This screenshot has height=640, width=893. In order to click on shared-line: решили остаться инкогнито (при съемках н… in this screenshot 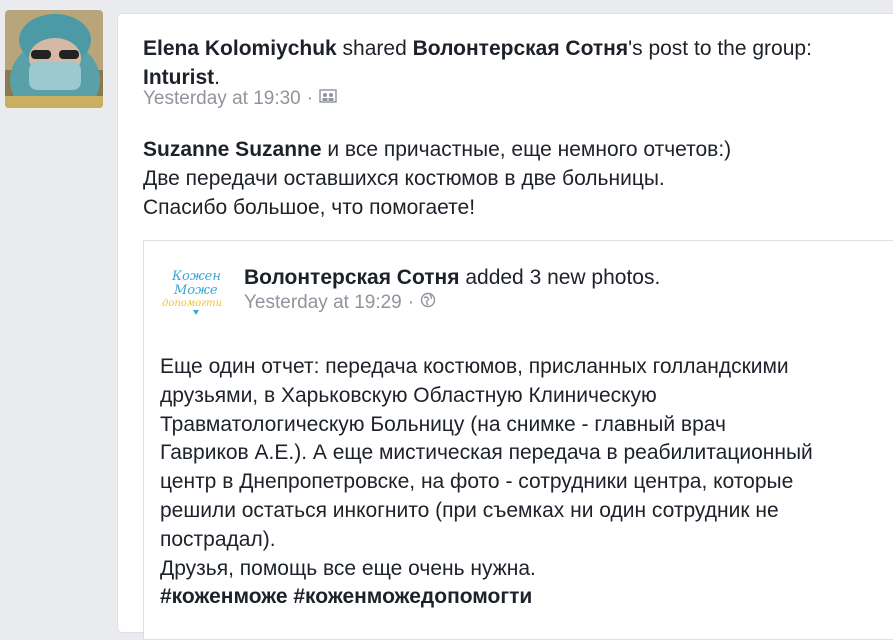, I will do `click(469, 510)`.